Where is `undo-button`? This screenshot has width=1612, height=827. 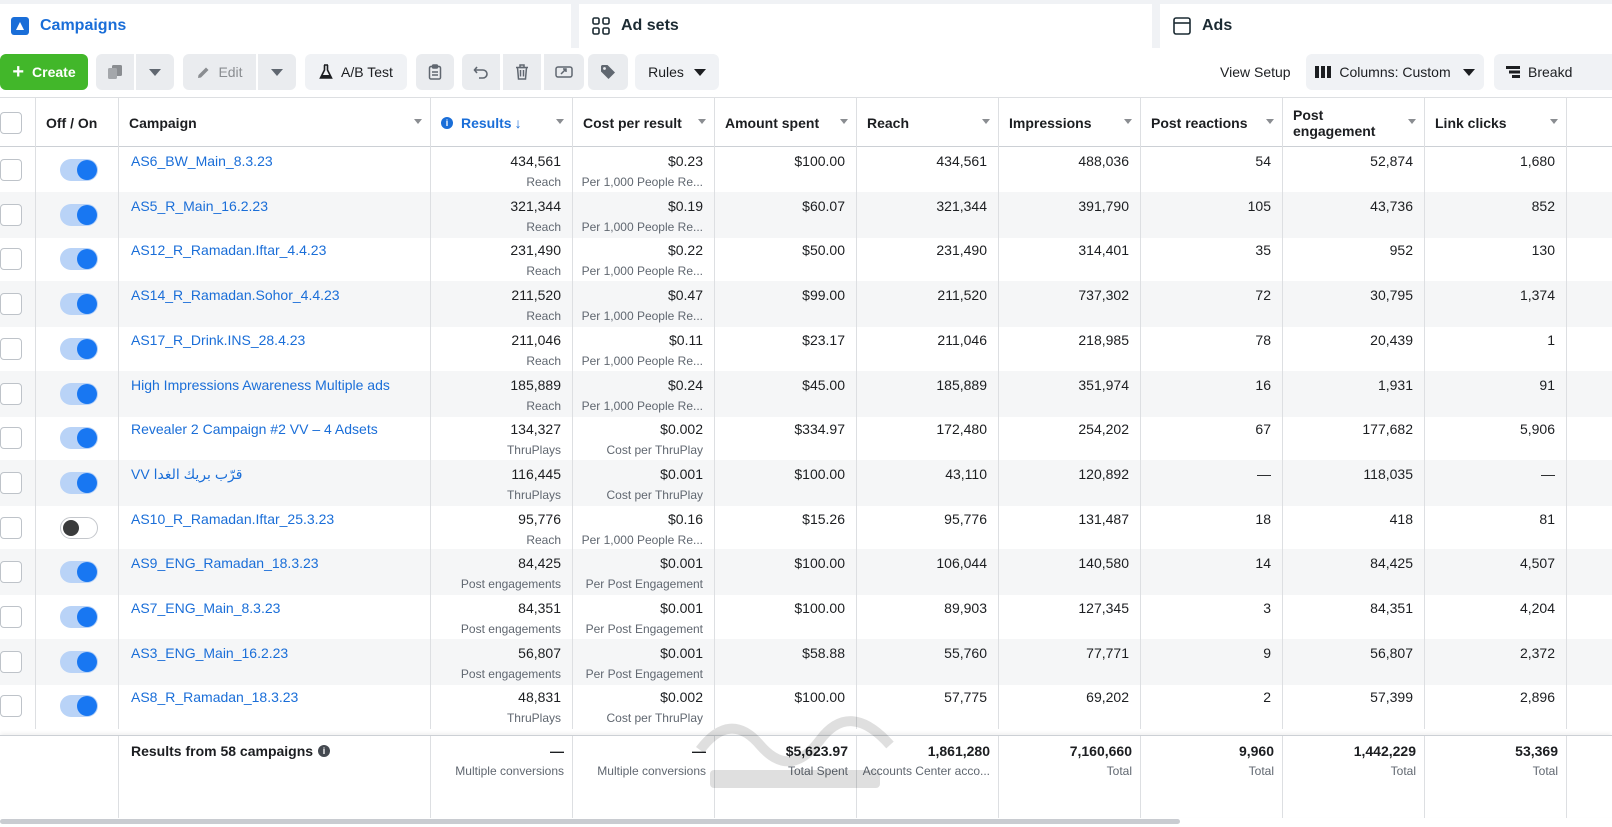 undo-button is located at coordinates (481, 72).